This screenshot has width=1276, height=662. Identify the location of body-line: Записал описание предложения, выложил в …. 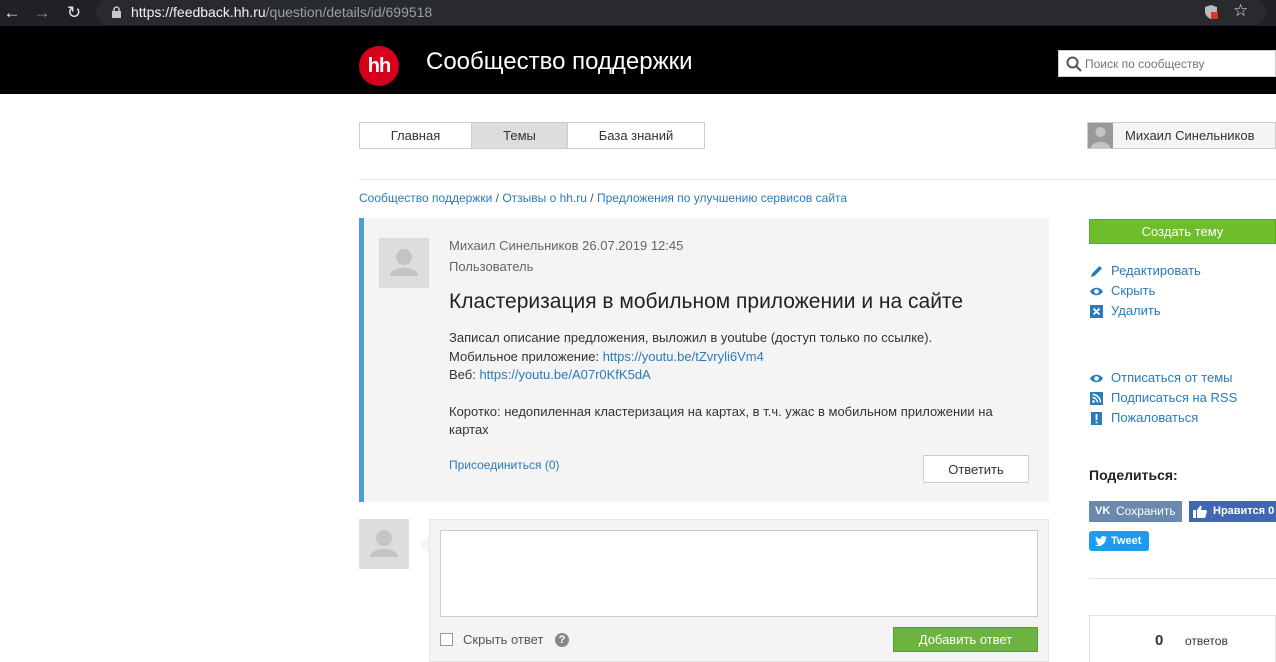
(691, 337).